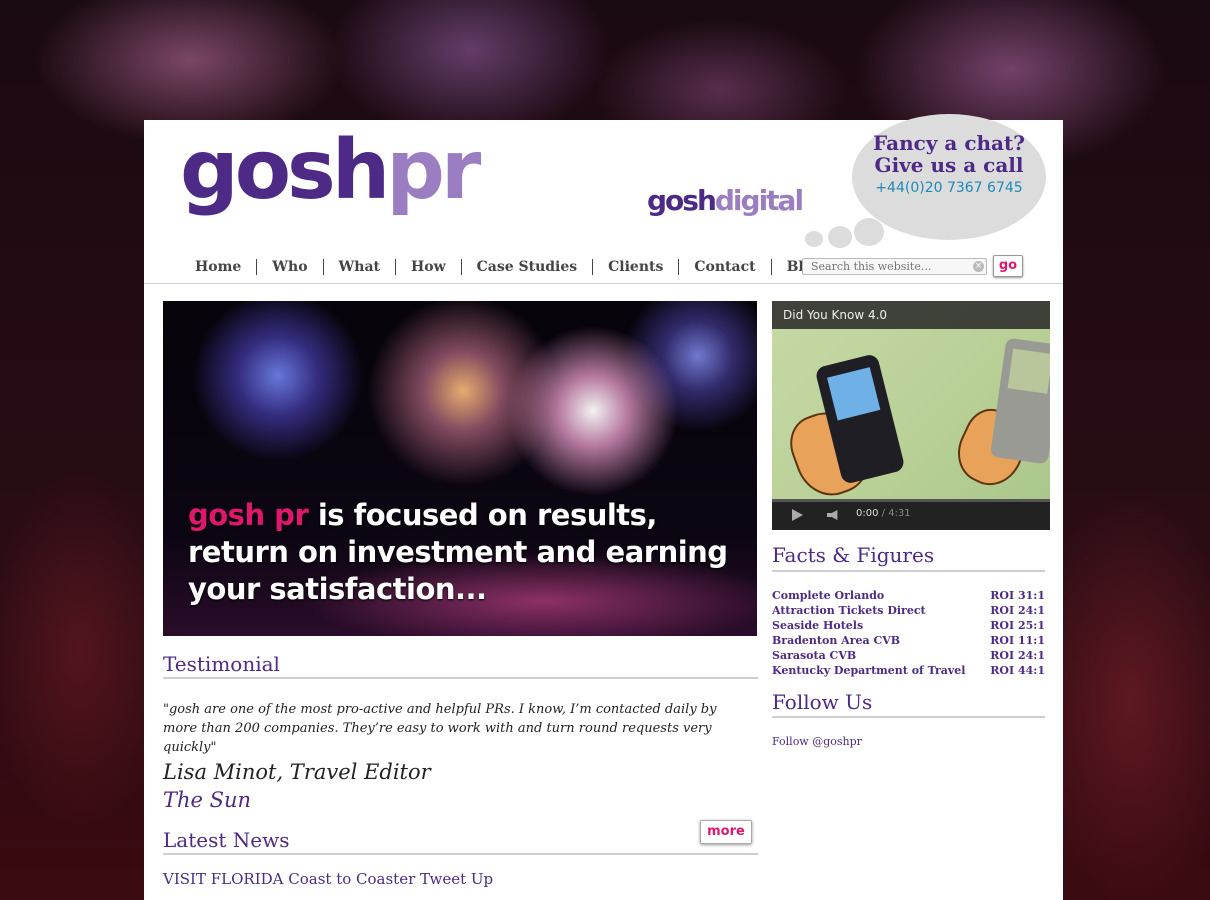 The height and width of the screenshot is (900, 1210). What do you see at coordinates (832, 515) in the screenshot?
I see `volume-icon` at bounding box center [832, 515].